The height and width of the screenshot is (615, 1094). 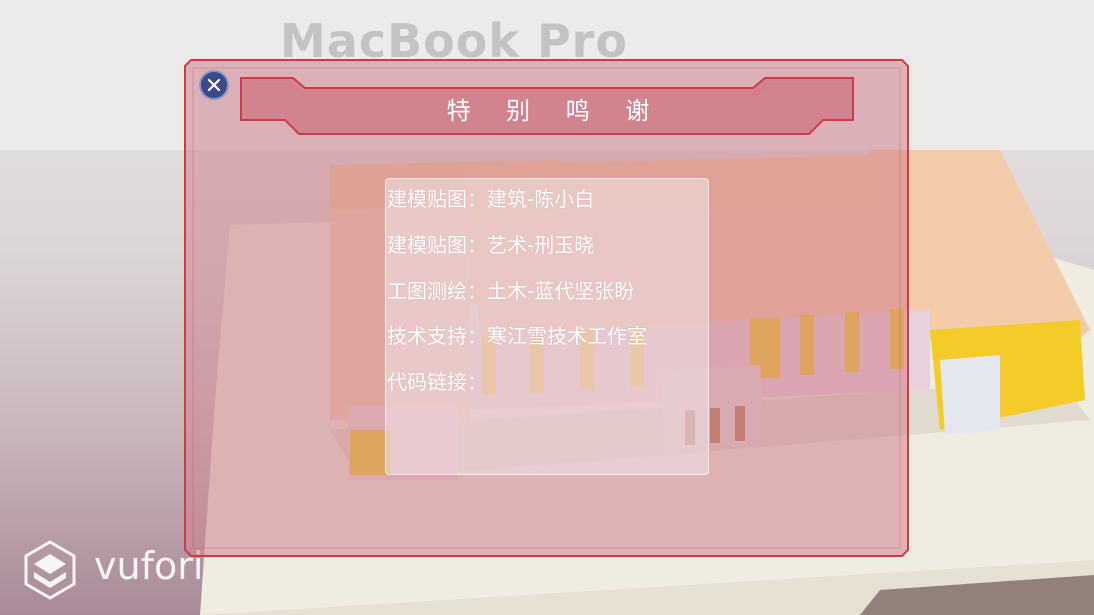 What do you see at coordinates (427, 336) in the screenshot?
I see `credit-role: 技术支持` at bounding box center [427, 336].